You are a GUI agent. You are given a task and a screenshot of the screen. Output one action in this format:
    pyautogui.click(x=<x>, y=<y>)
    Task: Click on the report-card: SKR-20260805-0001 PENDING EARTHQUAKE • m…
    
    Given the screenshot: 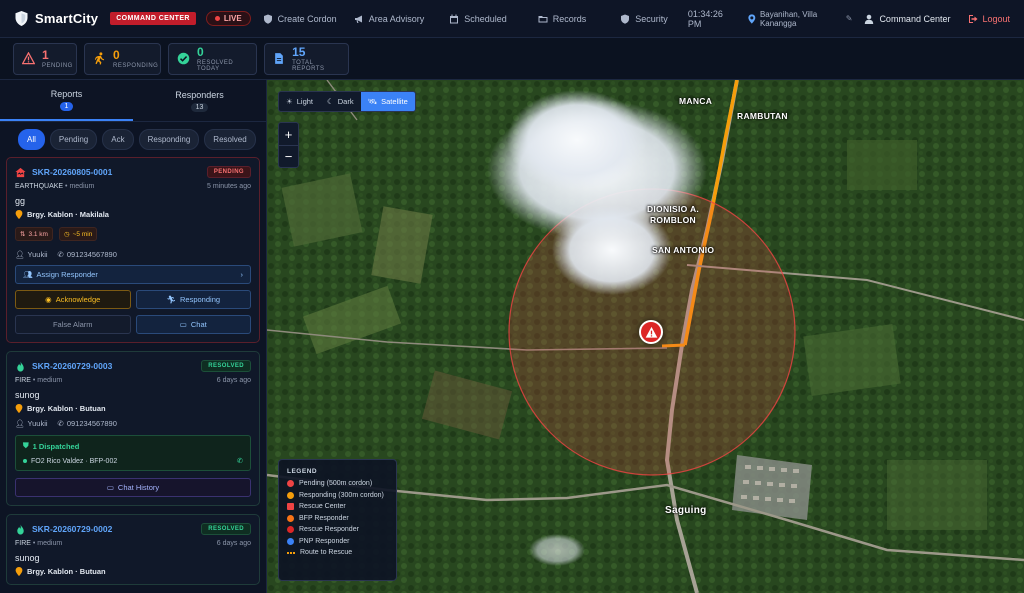 What is the action you would take?
    pyautogui.click(x=133, y=250)
    